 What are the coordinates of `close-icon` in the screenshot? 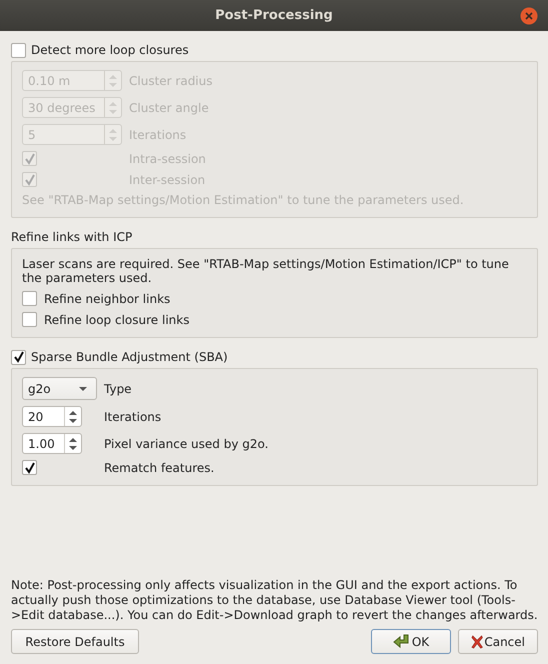 It's located at (529, 16).